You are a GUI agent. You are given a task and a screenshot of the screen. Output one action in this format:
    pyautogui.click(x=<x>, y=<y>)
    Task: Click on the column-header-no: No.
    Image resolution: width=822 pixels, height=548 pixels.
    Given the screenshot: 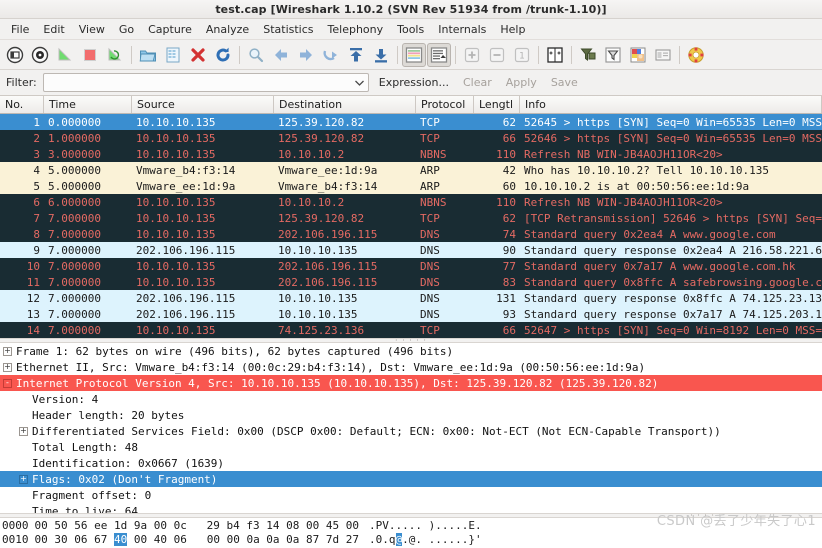 What is the action you would take?
    pyautogui.click(x=22, y=104)
    